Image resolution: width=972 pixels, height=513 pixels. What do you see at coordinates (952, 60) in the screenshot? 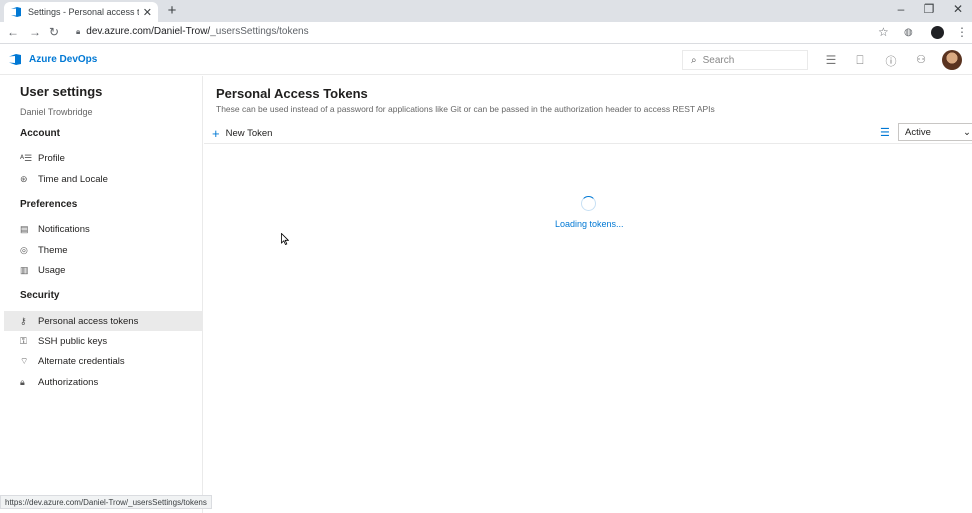
I see `user-avatar` at bounding box center [952, 60].